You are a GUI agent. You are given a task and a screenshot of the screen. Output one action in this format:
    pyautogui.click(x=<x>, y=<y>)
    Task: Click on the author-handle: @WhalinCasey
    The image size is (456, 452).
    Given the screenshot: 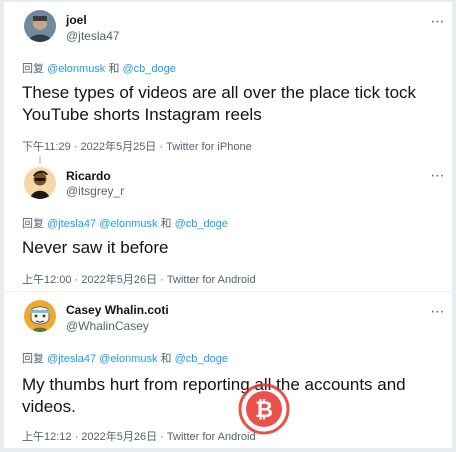 What is the action you would take?
    pyautogui.click(x=107, y=326)
    